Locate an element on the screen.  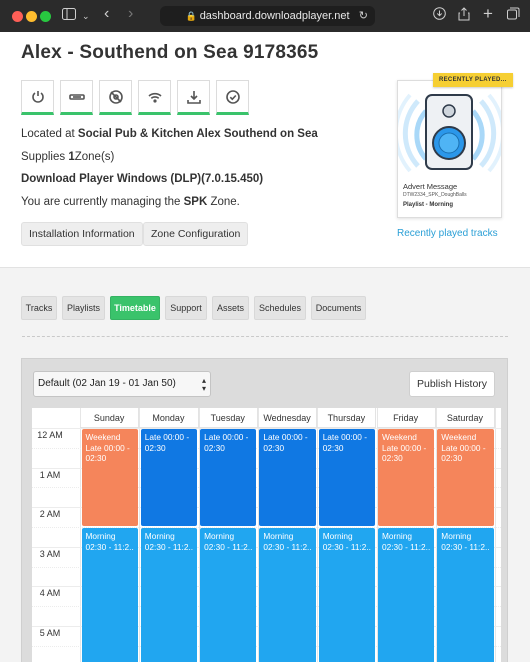
hour-label: 1 AM is located at coordinates (50, 474).